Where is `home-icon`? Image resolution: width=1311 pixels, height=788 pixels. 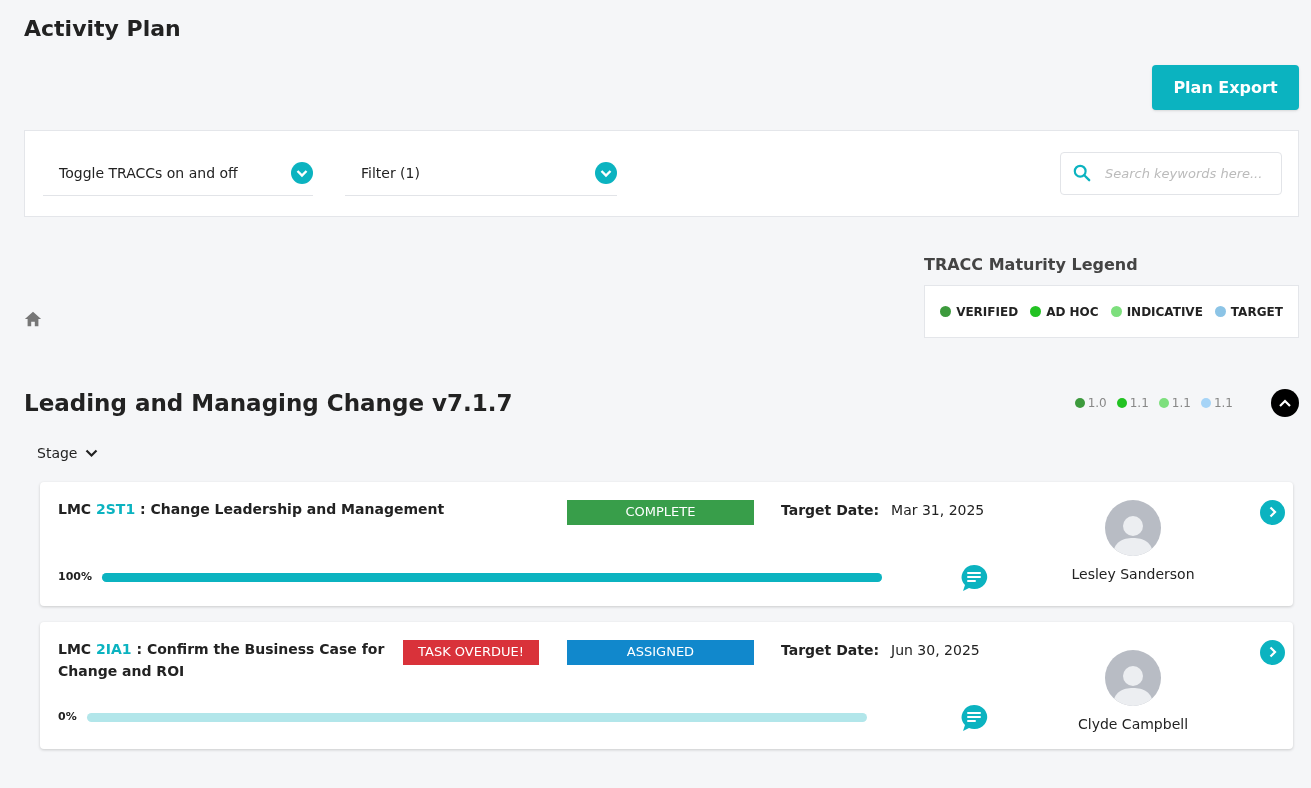
home-icon is located at coordinates (33, 319).